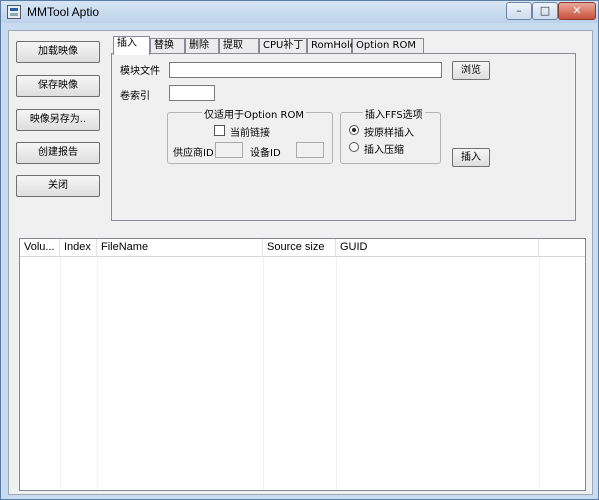 This screenshot has width=599, height=500. I want to click on close-button: 关闭, so click(58, 186).